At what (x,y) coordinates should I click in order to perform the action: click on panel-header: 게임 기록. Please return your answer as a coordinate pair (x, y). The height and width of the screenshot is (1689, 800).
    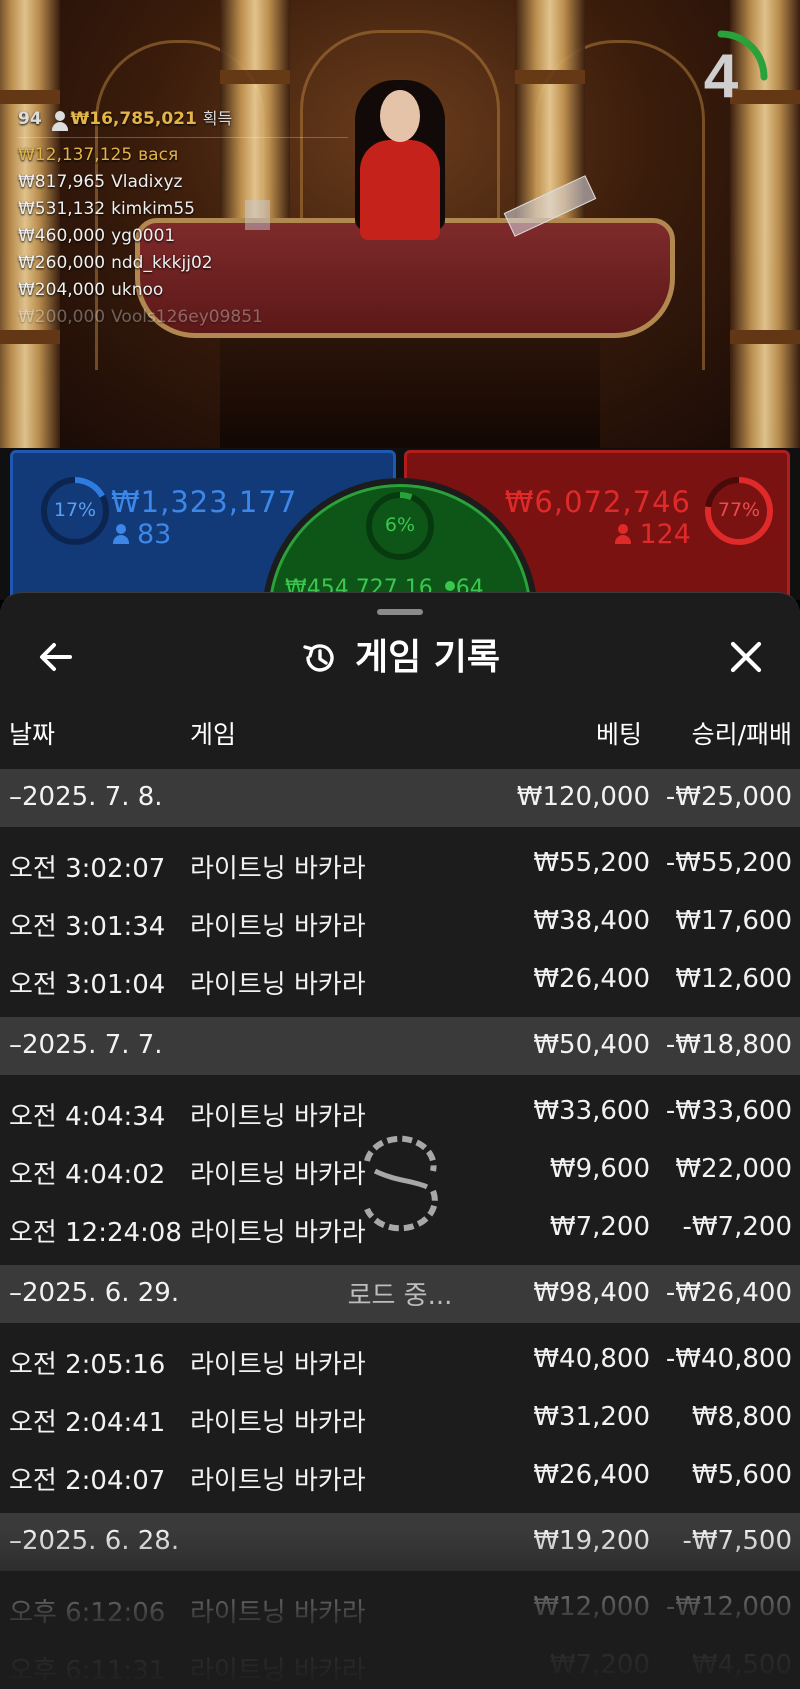
    Looking at the image, I should click on (400, 658).